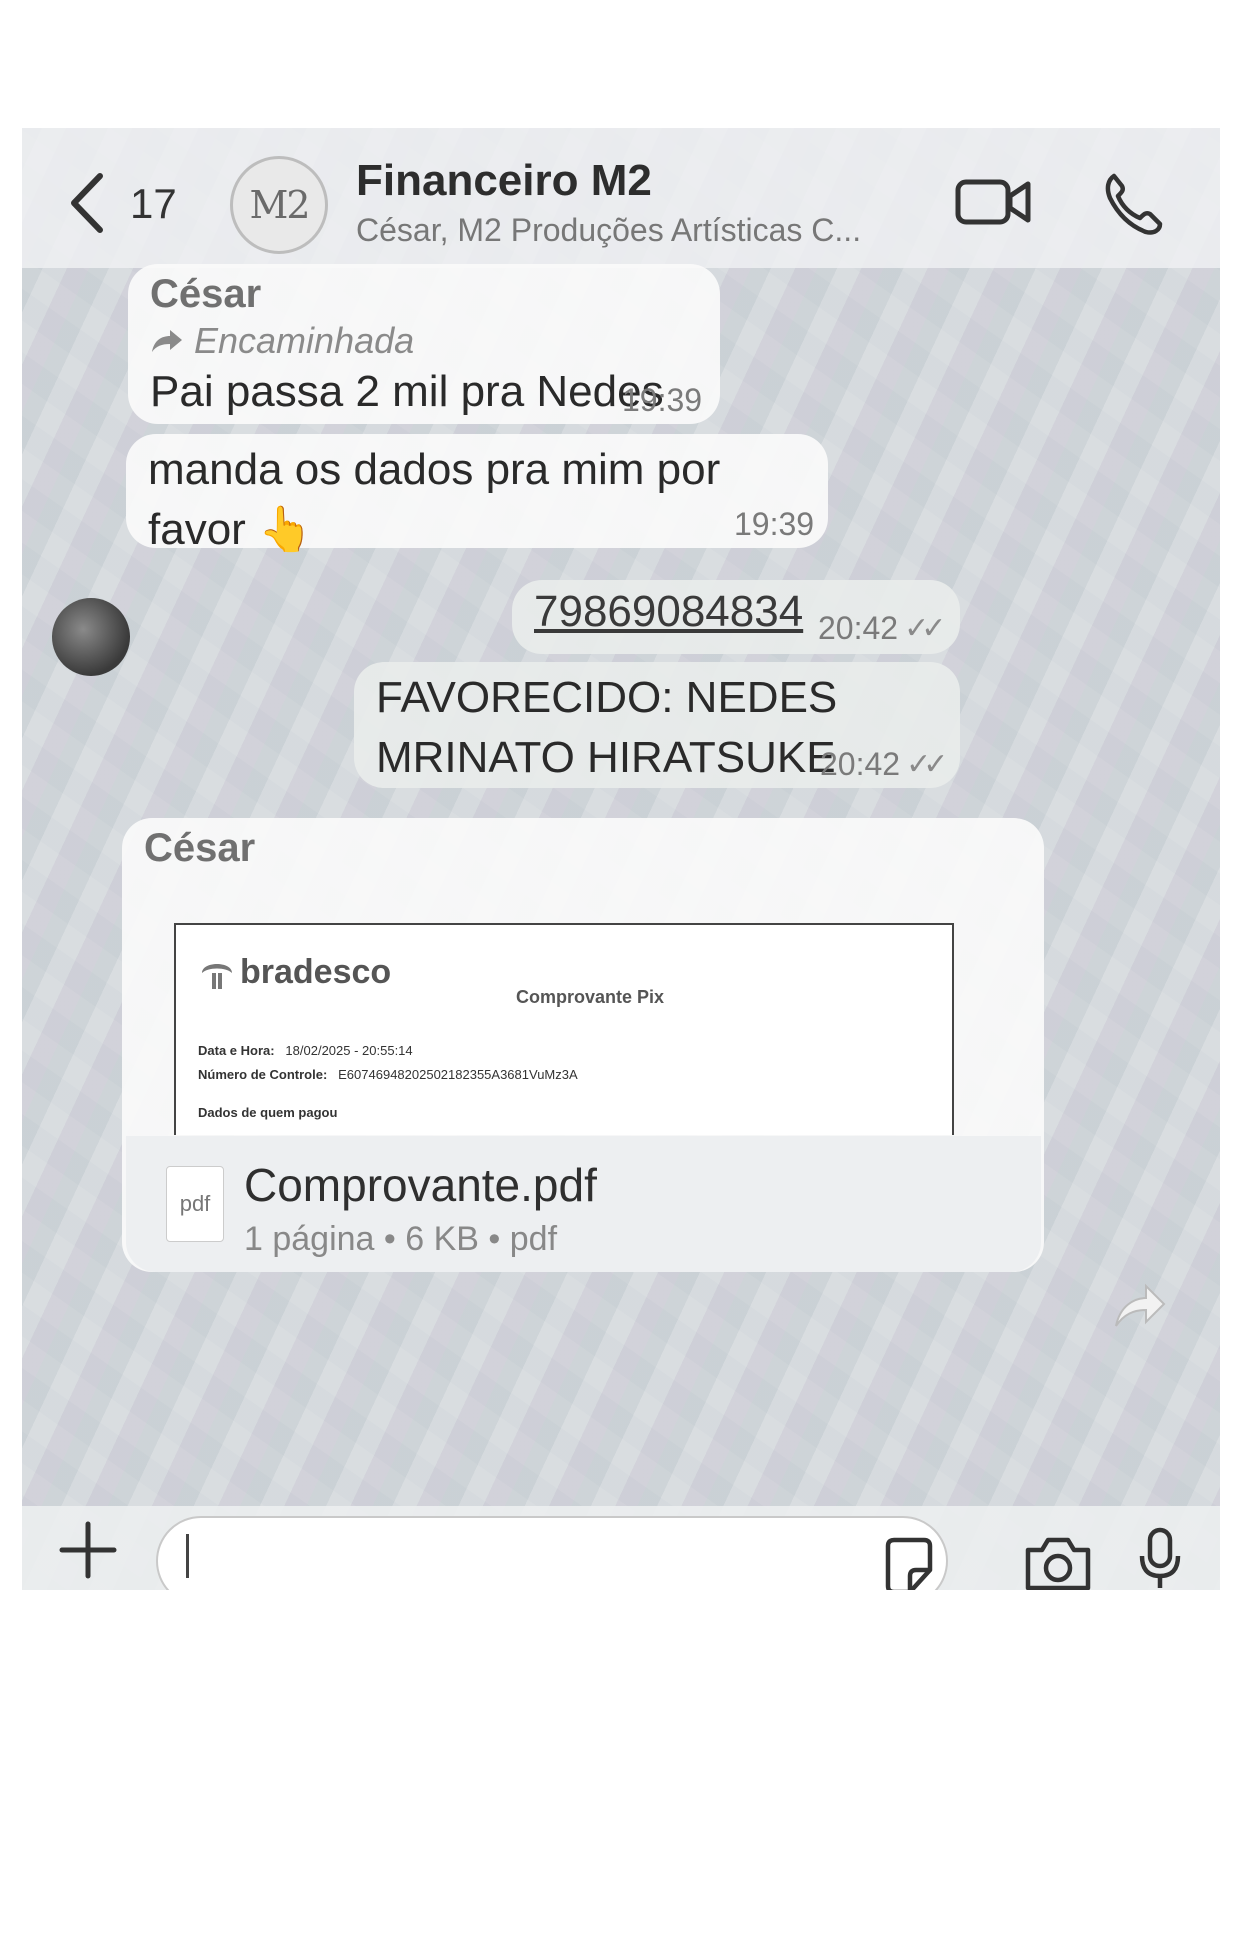  I want to click on forwarded-text: Encaminhada, so click(304, 340).